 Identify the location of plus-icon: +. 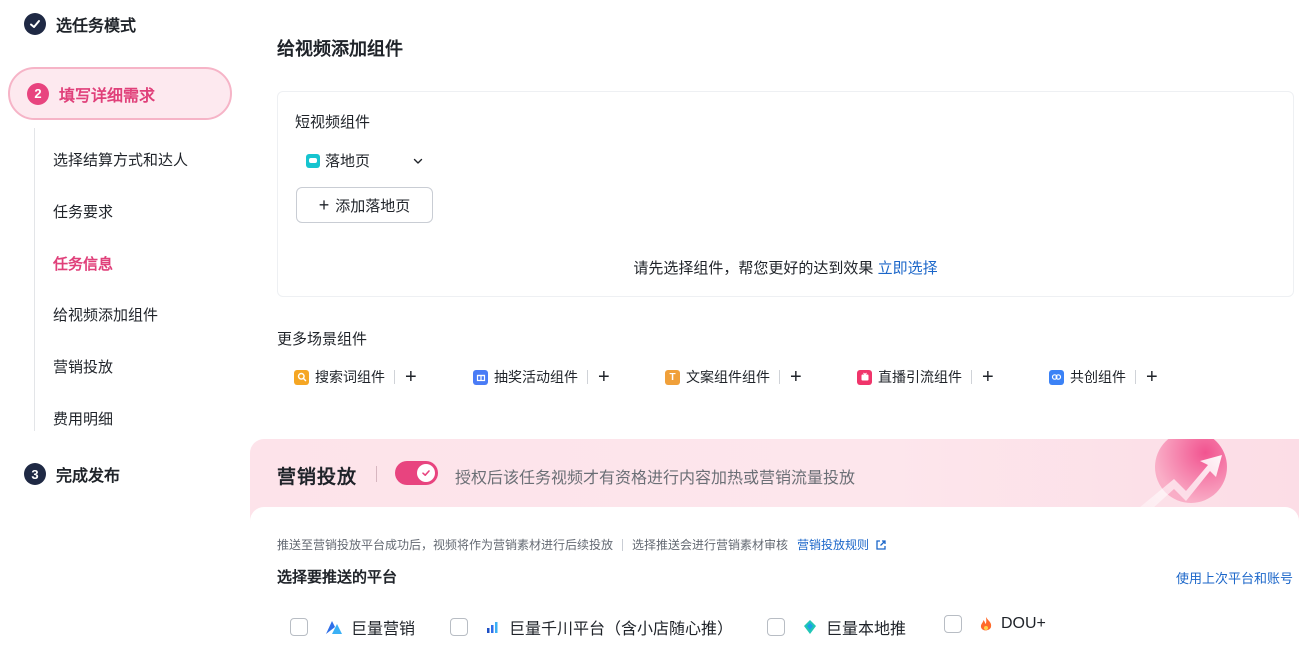
(324, 205).